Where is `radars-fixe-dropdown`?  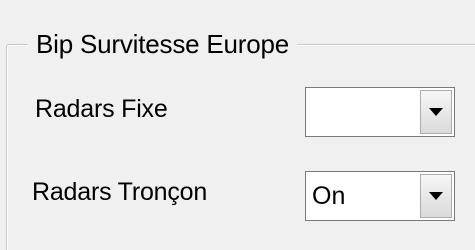 radars-fixe-dropdown is located at coordinates (380, 112).